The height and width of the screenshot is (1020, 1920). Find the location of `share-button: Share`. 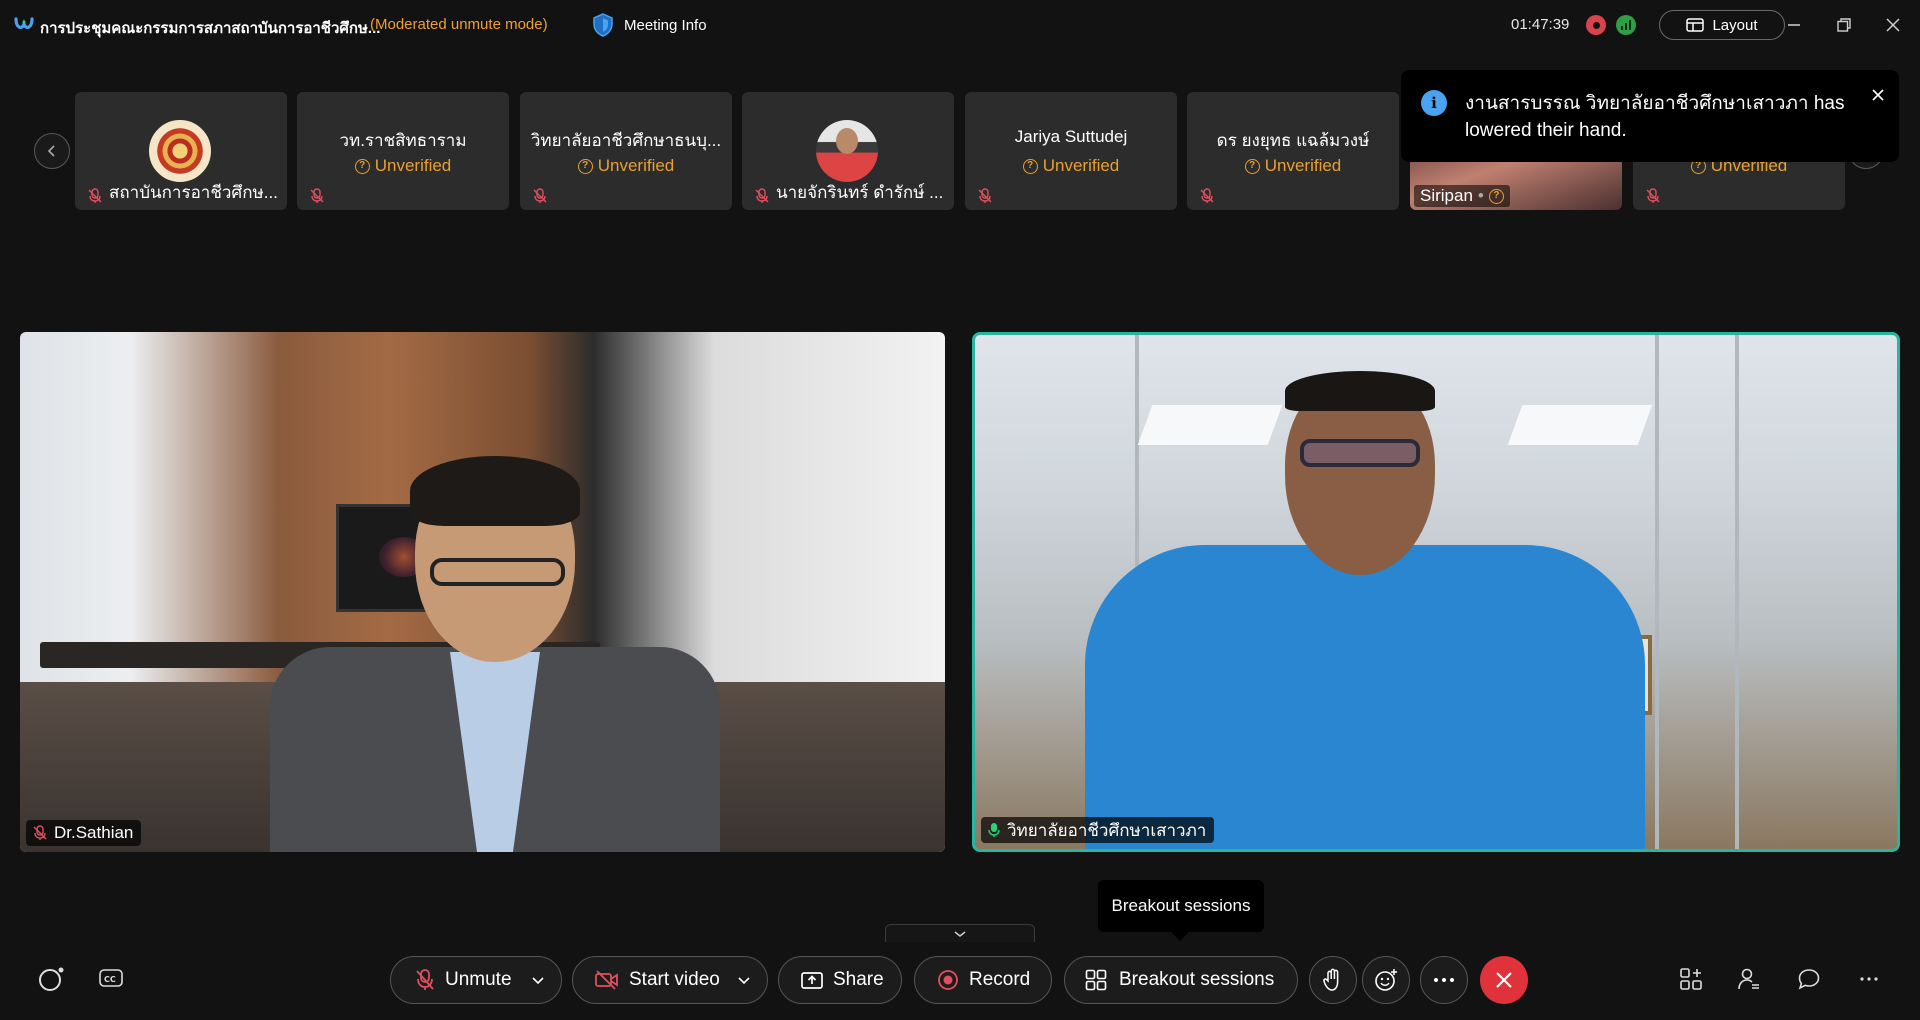

share-button: Share is located at coordinates (840, 980).